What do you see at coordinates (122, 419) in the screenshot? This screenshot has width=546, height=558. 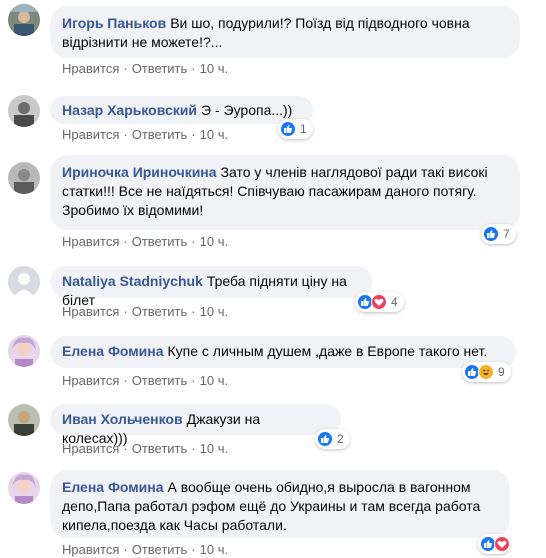 I see `comment-author: Иван Хольченков` at bounding box center [122, 419].